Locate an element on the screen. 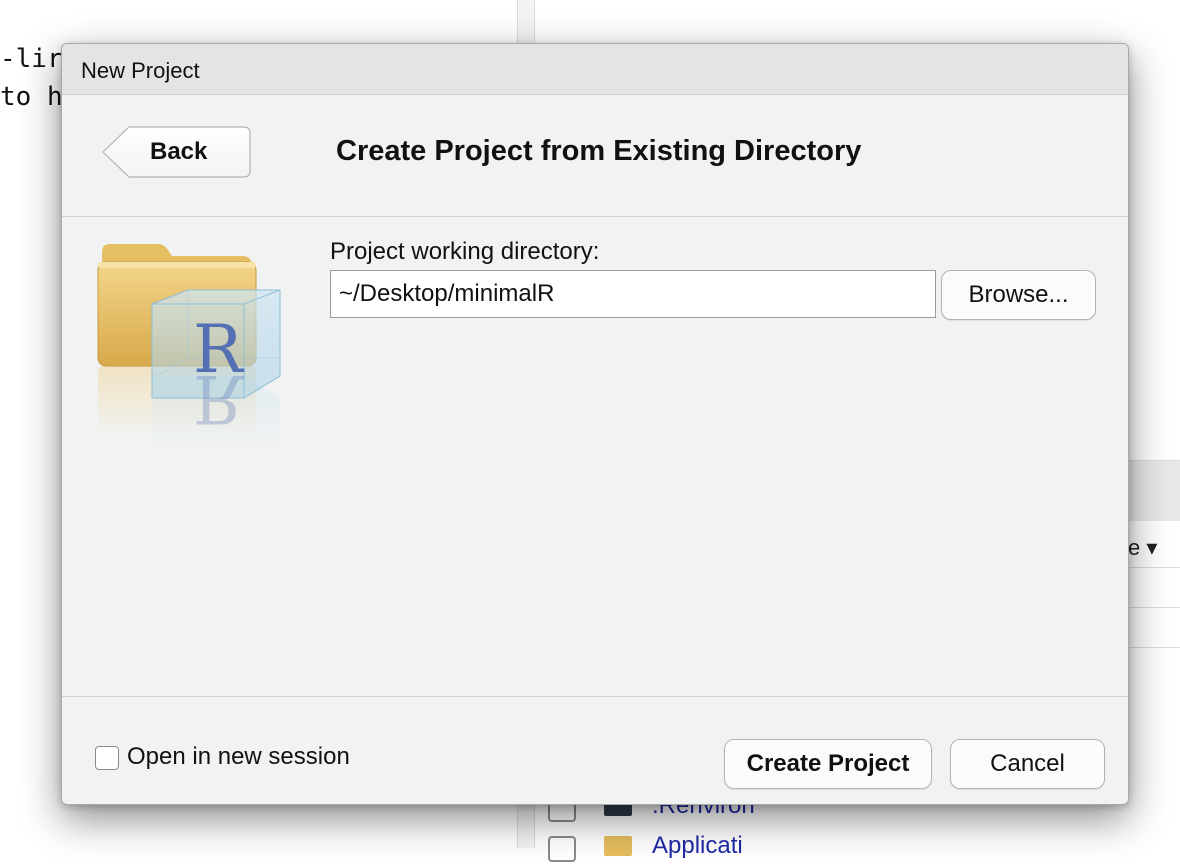  cancel-button: Cancel is located at coordinates (1027, 764).